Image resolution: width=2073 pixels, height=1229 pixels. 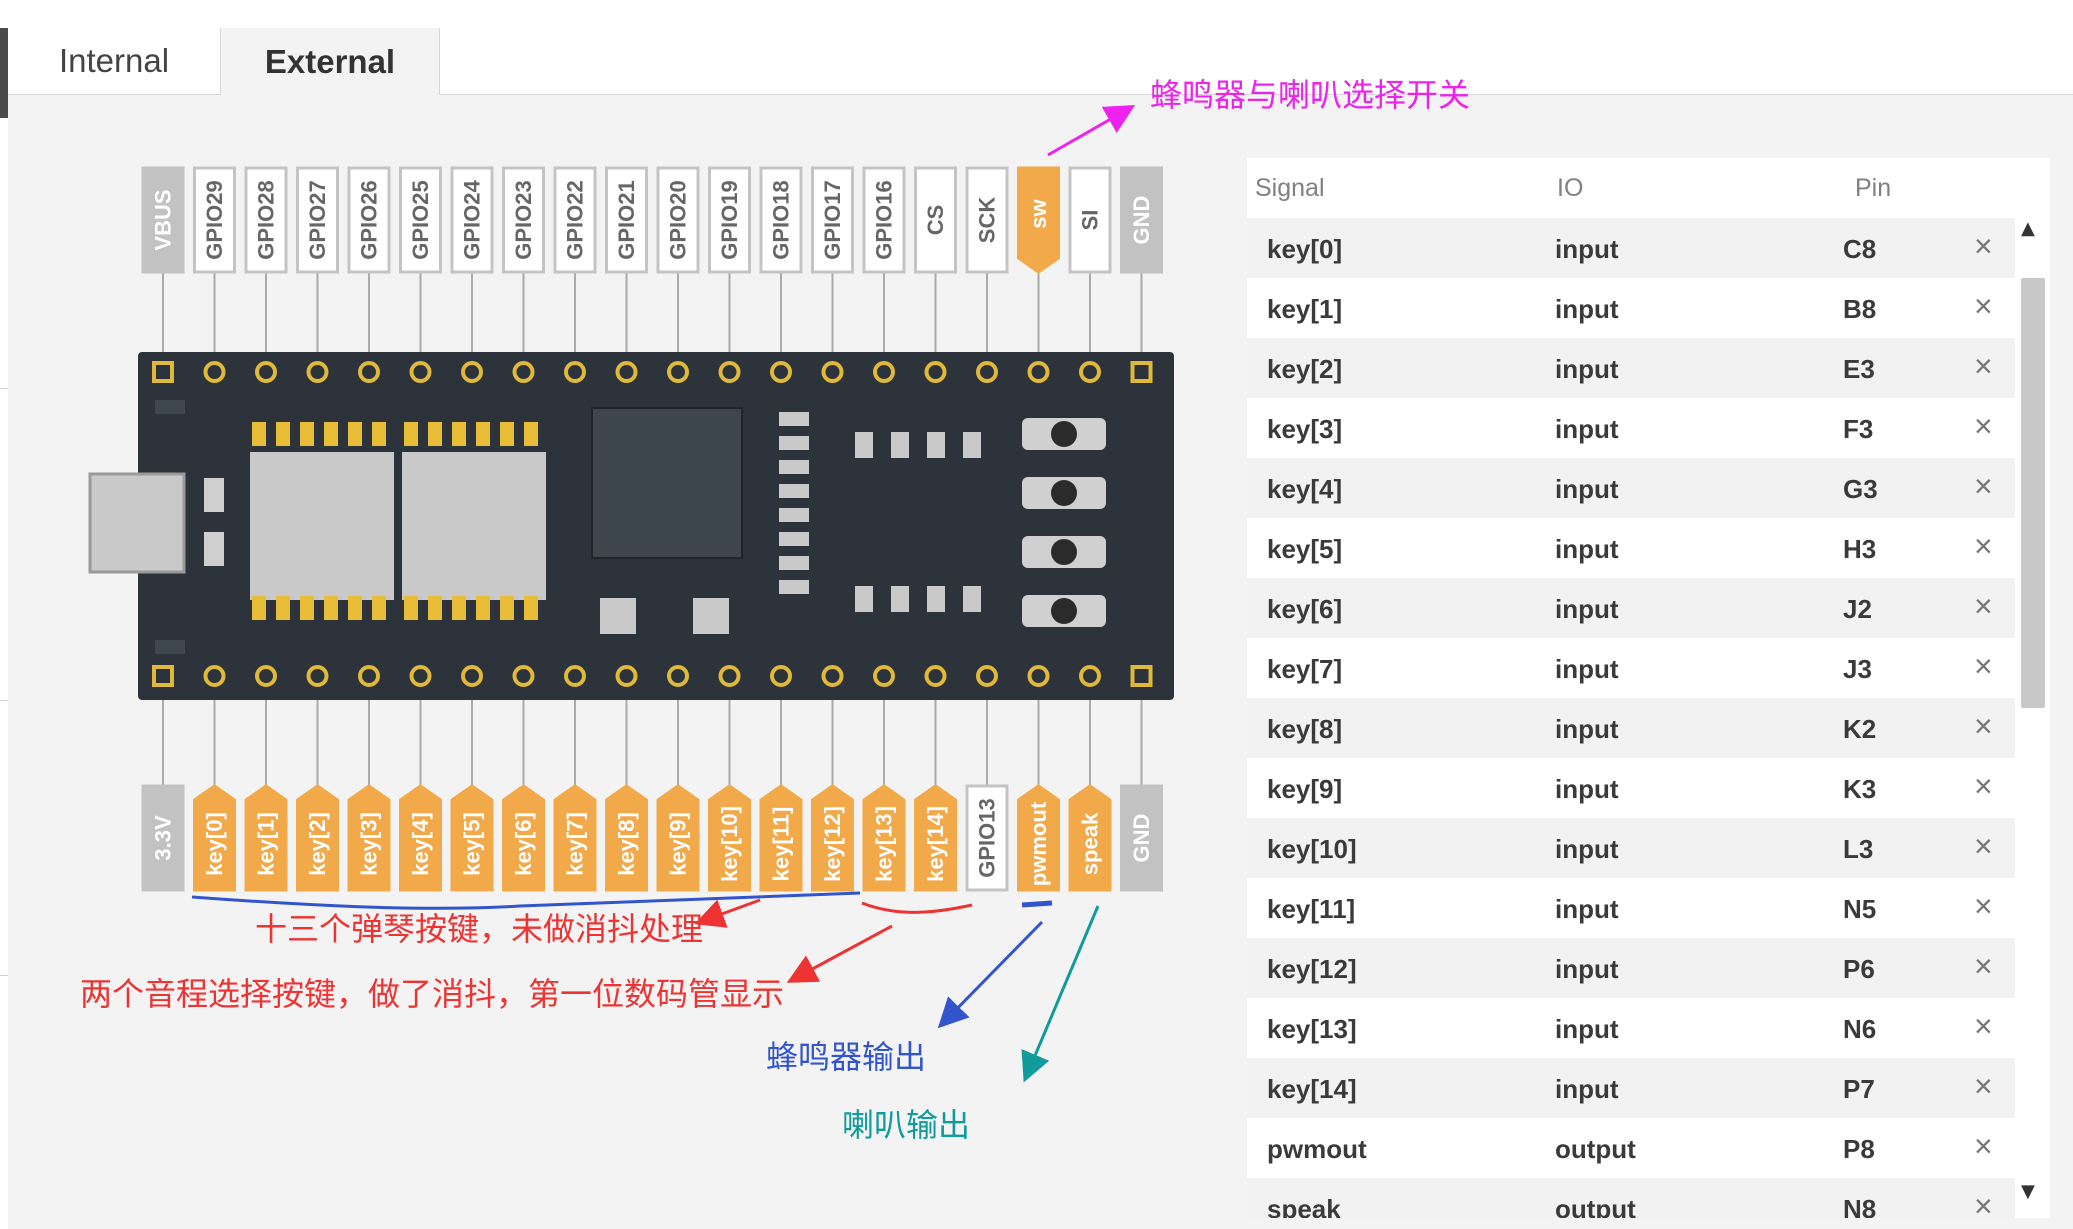 I want to click on pin-GPIO26: GPIO26, so click(x=369, y=220).